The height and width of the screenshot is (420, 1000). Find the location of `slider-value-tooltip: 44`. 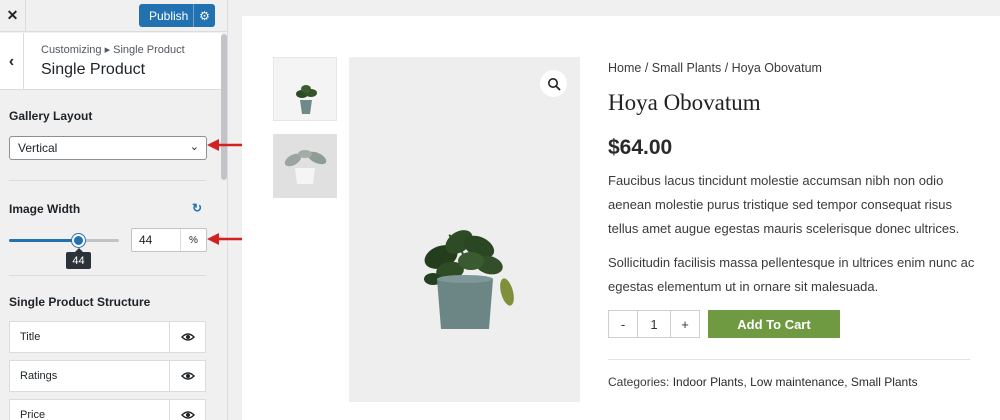

slider-value-tooltip: 44 is located at coordinates (78, 258).